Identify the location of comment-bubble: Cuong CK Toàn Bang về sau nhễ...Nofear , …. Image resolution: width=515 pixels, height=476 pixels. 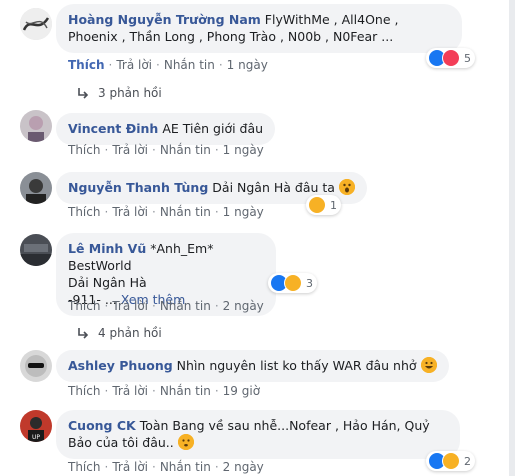
(258, 434).